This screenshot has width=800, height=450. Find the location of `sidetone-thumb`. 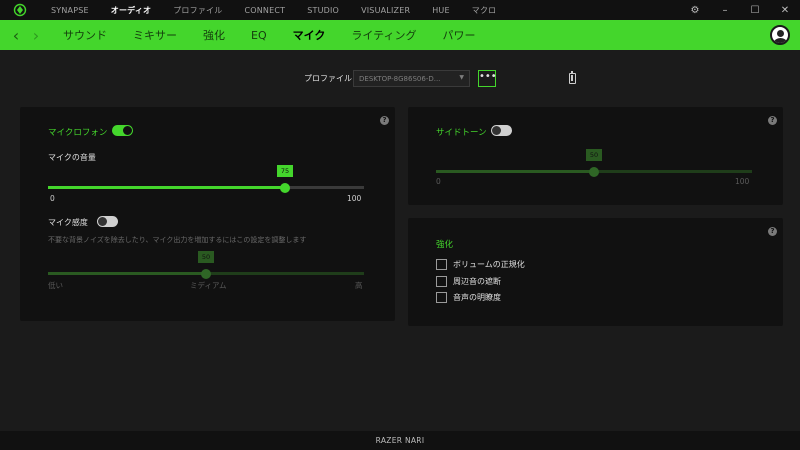

sidetone-thumb is located at coordinates (594, 171).